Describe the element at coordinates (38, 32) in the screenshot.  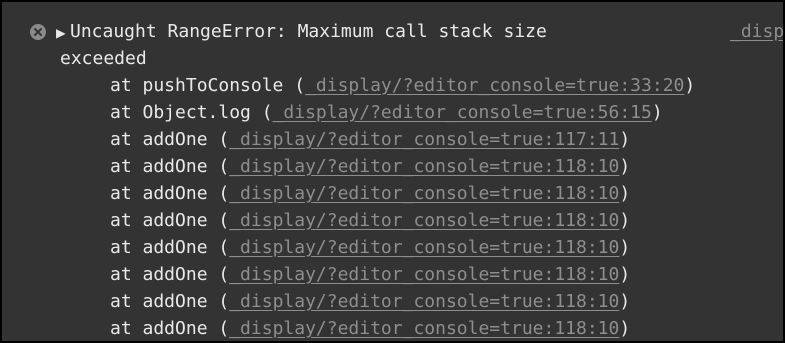
I see `error-circle-x-icon` at that location.